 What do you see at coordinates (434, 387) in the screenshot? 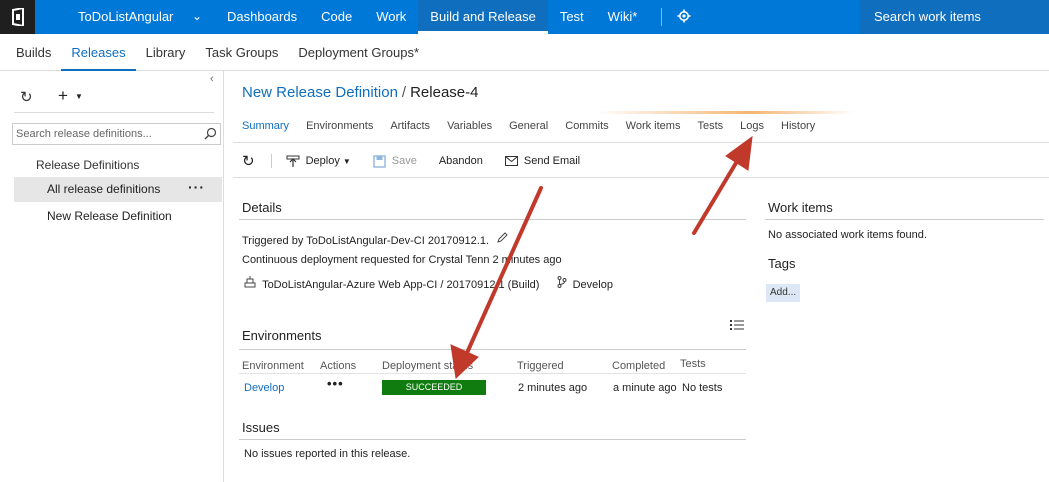
I see `status-badge: SUCCEEDED` at bounding box center [434, 387].